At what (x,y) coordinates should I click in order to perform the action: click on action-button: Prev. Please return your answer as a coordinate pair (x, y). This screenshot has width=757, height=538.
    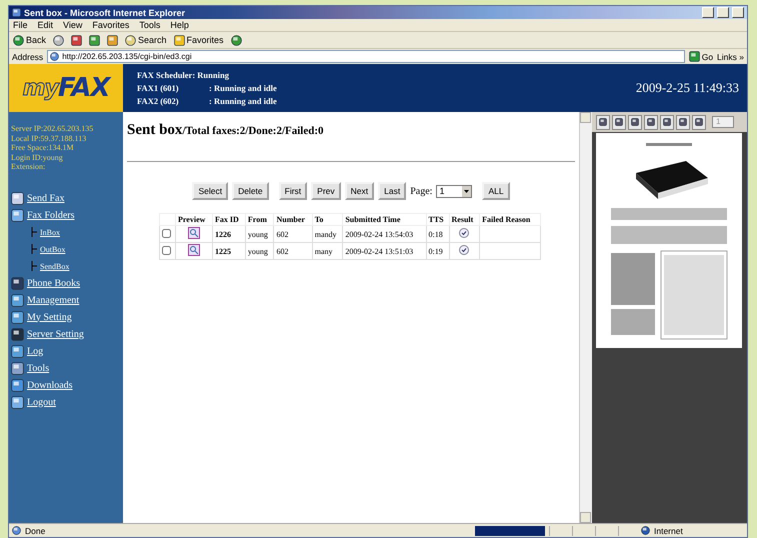
    Looking at the image, I should click on (326, 191).